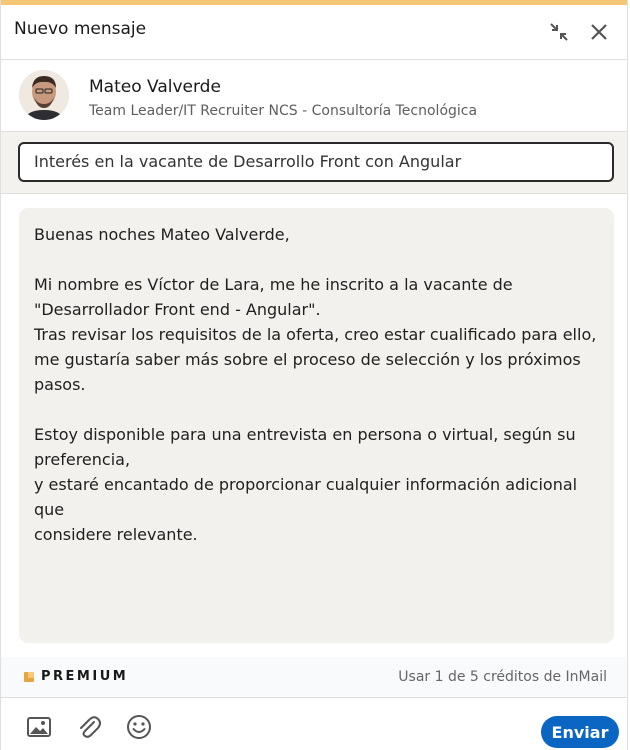 This screenshot has width=630, height=750. I want to click on close-button, so click(599, 32).